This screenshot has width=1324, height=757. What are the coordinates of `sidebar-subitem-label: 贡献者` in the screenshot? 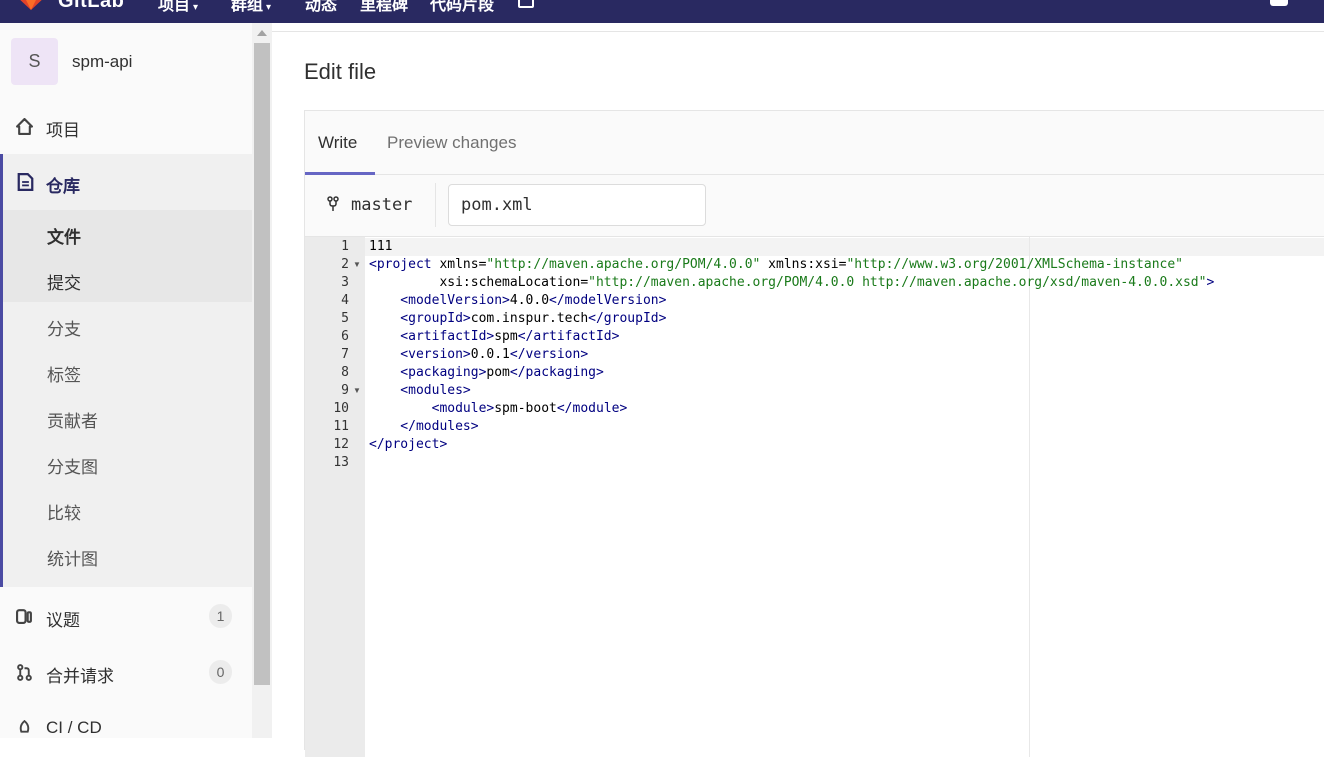 It's located at (72, 421).